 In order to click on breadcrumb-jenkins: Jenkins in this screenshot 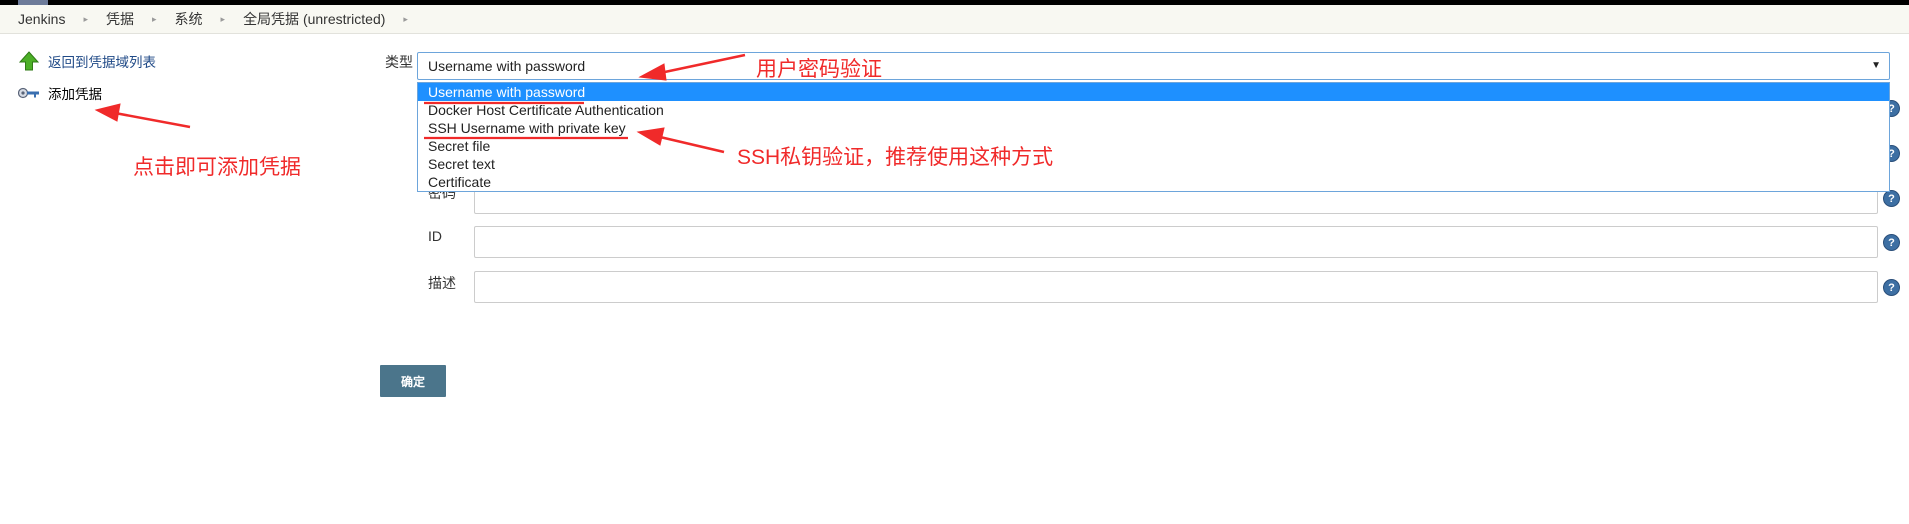, I will do `click(32, 19)`.